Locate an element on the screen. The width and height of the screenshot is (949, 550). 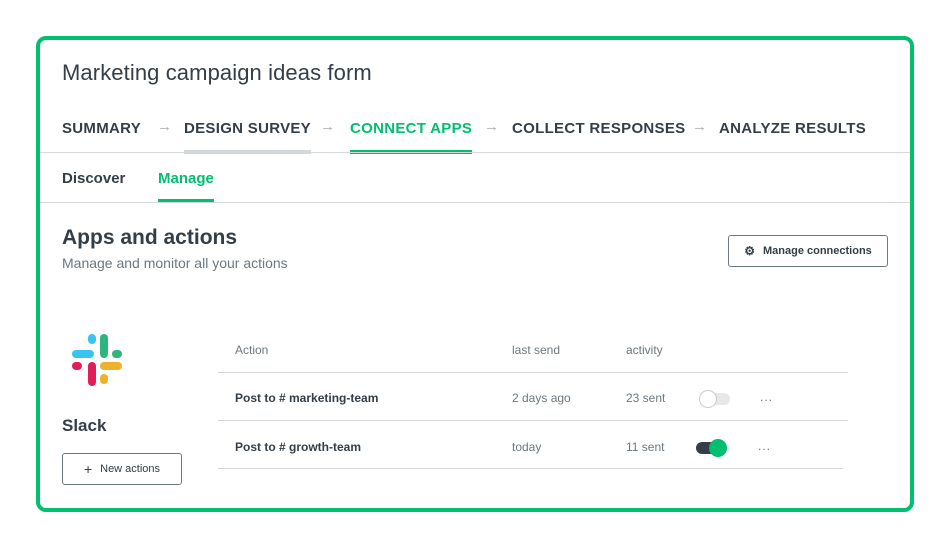
step-collect-responses: COLLECT RESPONSES is located at coordinates (598, 135).